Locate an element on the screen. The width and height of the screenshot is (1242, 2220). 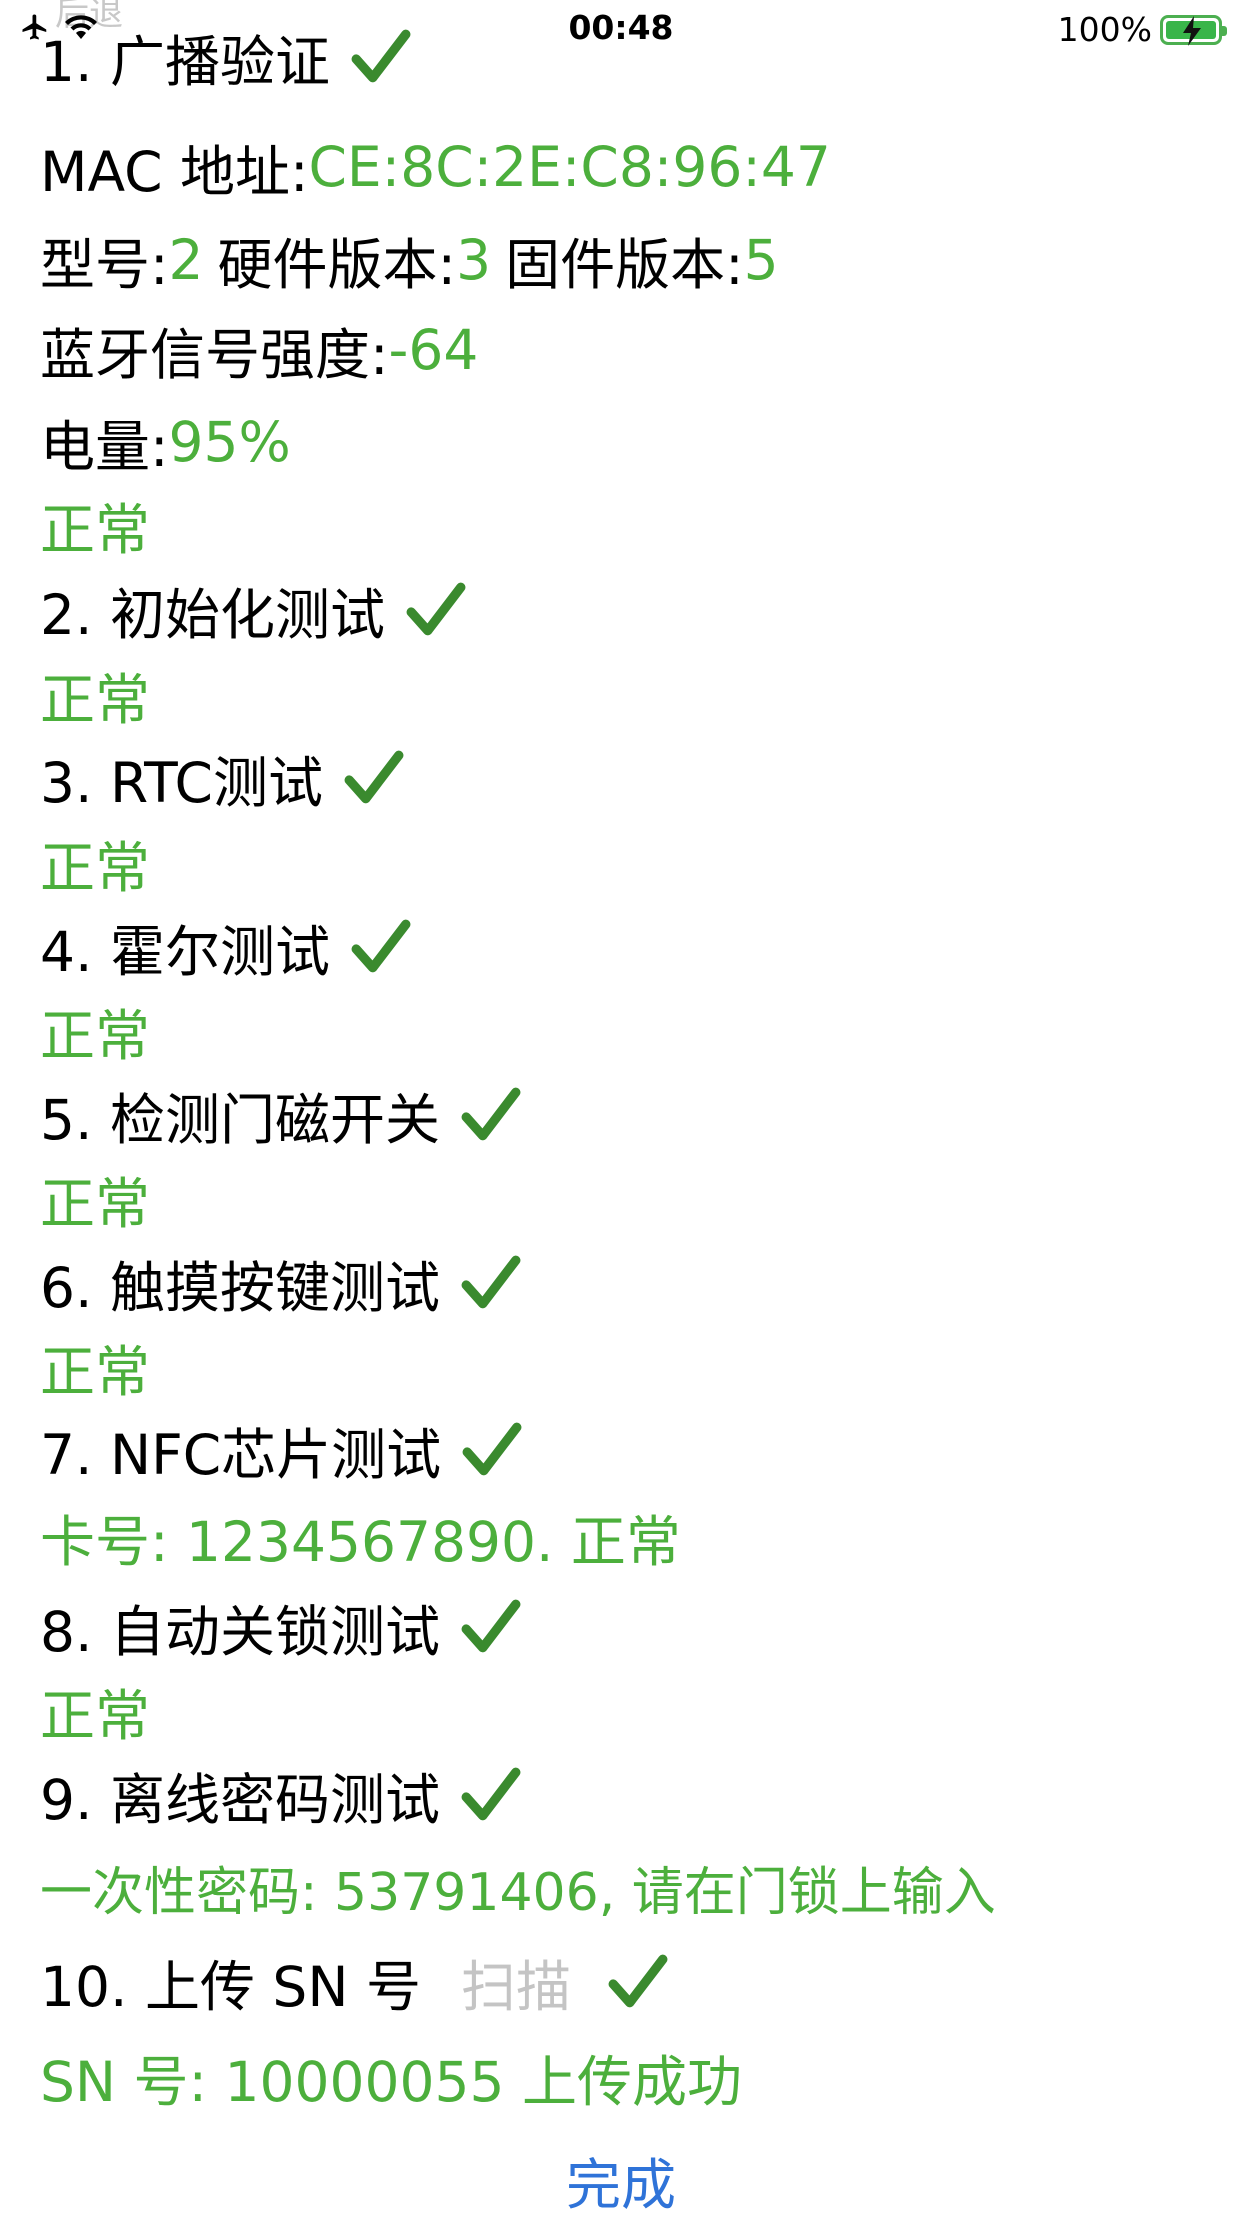
mac-address-row: MAC 地址: CE:8C:2E:C8:96:47 is located at coordinates (631, 167).